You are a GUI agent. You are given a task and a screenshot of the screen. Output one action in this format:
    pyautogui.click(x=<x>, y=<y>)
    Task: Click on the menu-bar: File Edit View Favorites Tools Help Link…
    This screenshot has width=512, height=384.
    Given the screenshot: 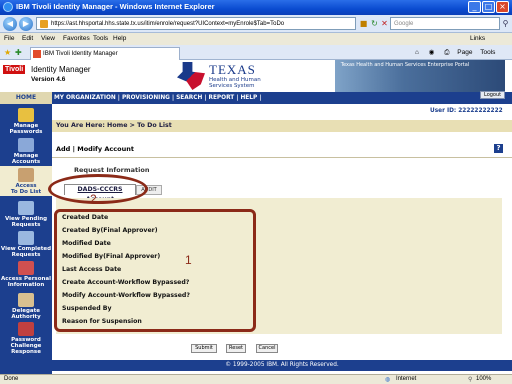 What is the action you would take?
    pyautogui.click(x=256, y=39)
    